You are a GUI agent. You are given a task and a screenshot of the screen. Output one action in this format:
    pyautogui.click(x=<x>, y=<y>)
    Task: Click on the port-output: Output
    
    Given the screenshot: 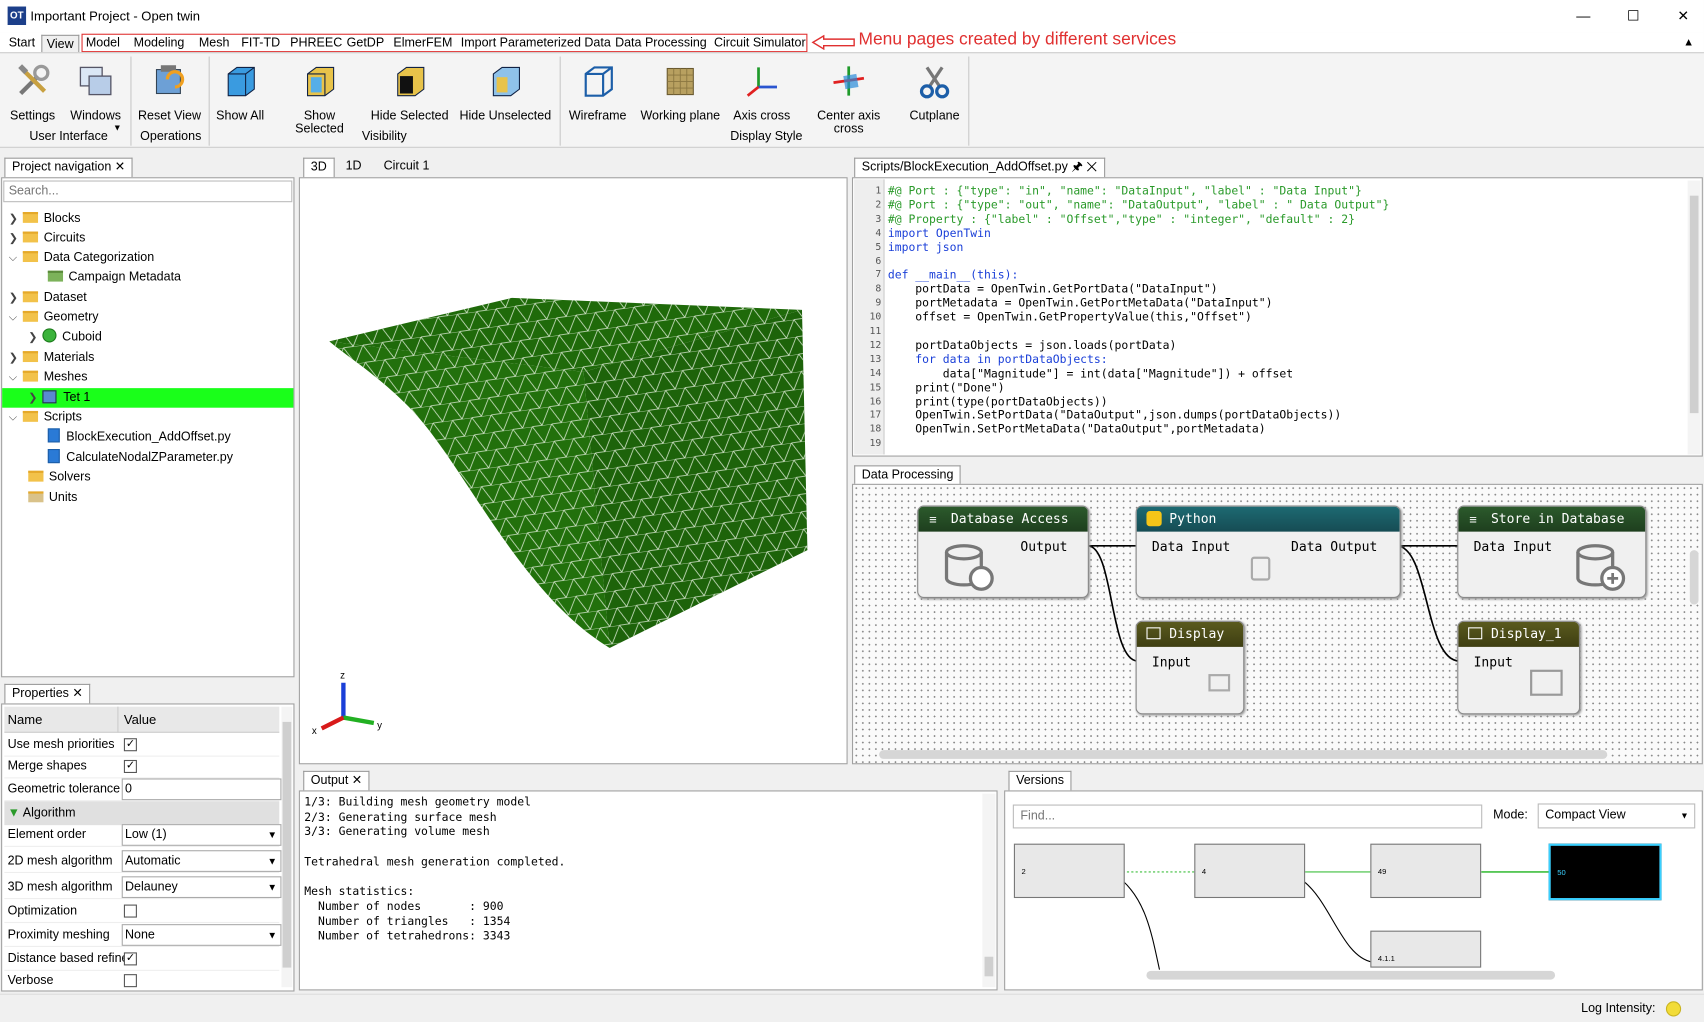 What is the action you would take?
    pyautogui.click(x=1043, y=546)
    